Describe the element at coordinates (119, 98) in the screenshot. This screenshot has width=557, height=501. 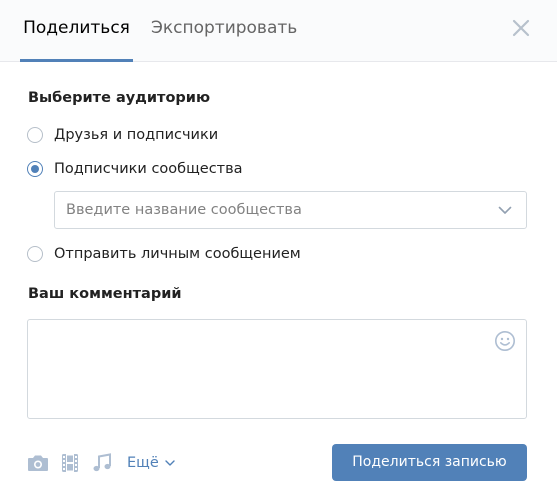
I see `audience-title: Выберите аудиторию` at that location.